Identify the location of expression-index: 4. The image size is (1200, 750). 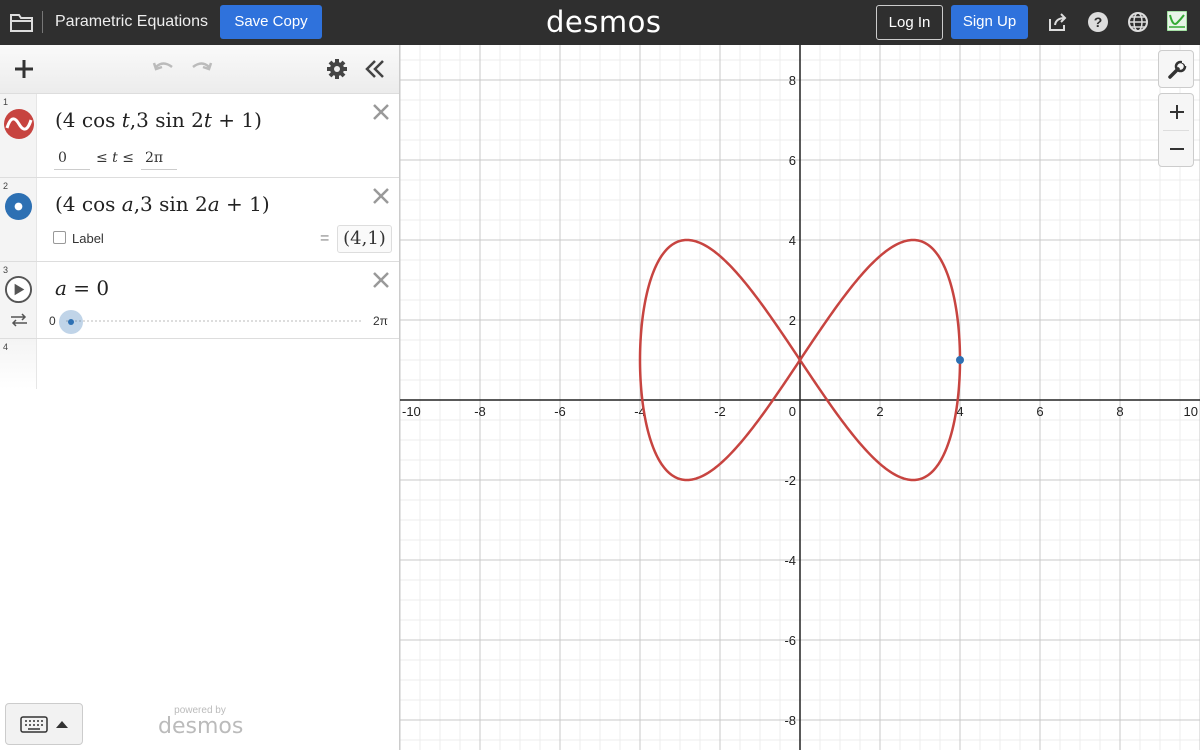
(6, 347).